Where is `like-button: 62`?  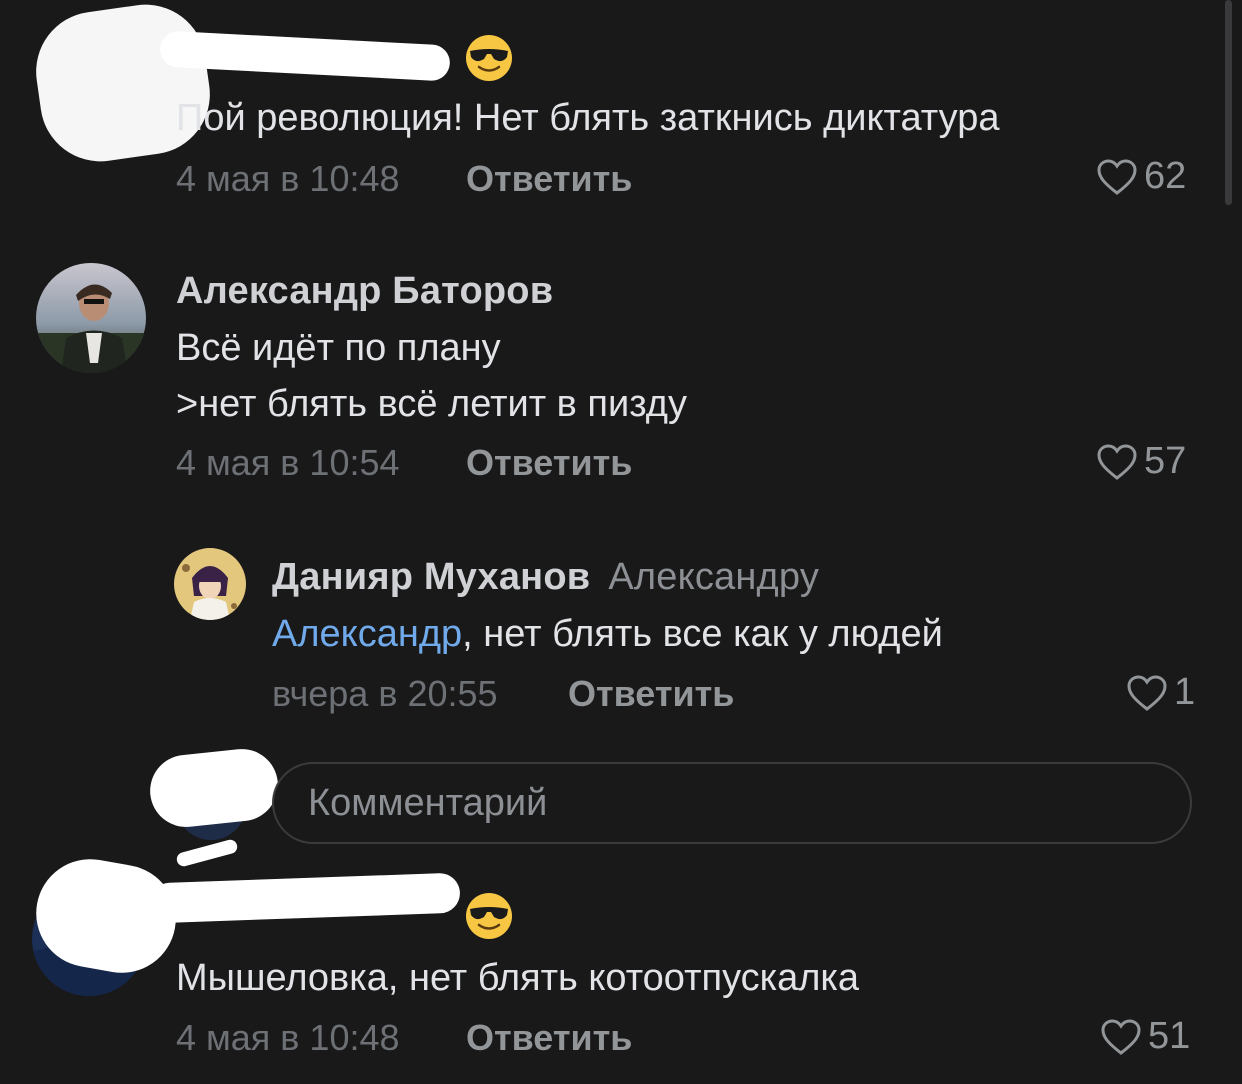
like-button: 62 is located at coordinates (1141, 176).